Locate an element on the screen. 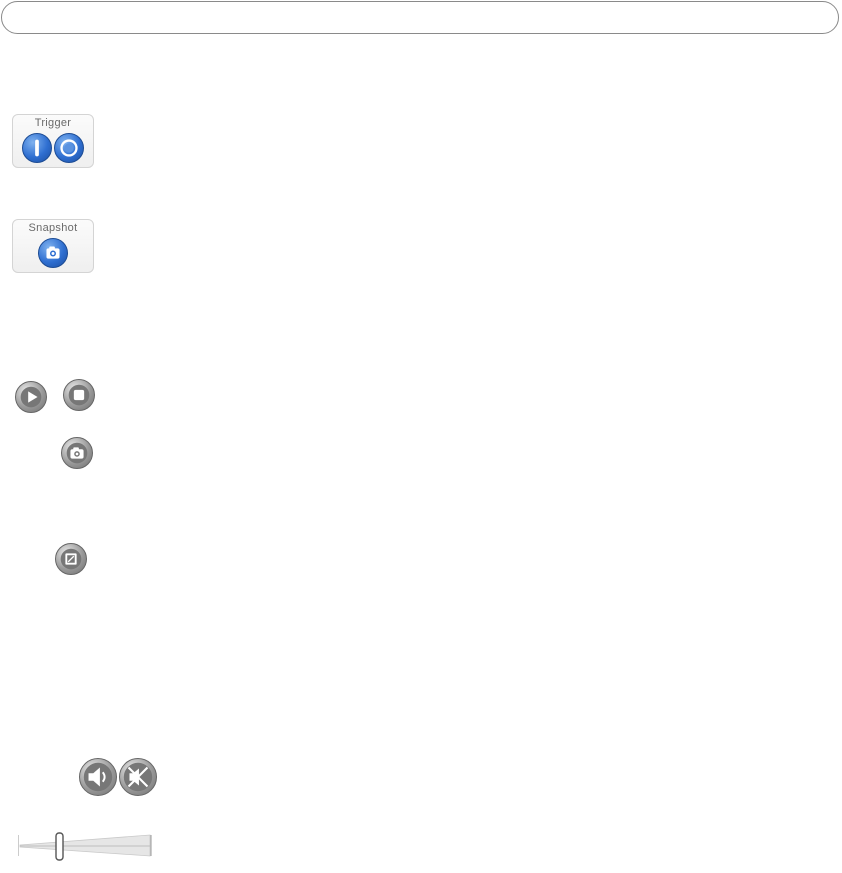 The height and width of the screenshot is (873, 842). speaker-button is located at coordinates (98, 777).